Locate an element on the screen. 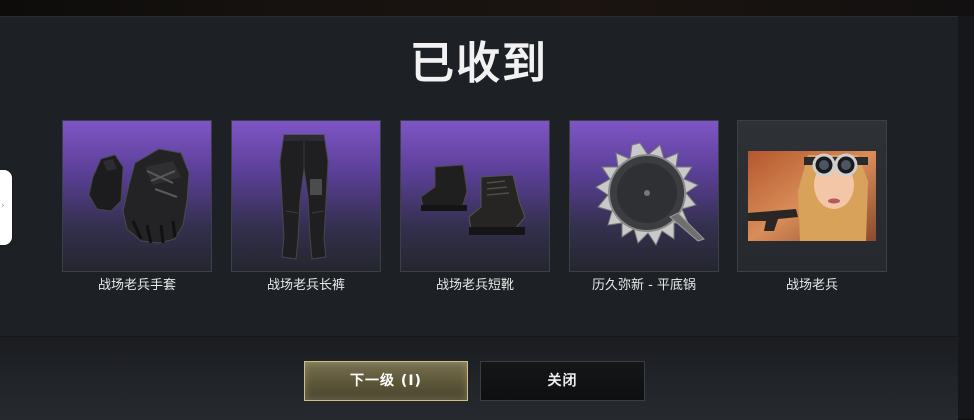 The height and width of the screenshot is (420, 974). pants-icon is located at coordinates (304, 197).